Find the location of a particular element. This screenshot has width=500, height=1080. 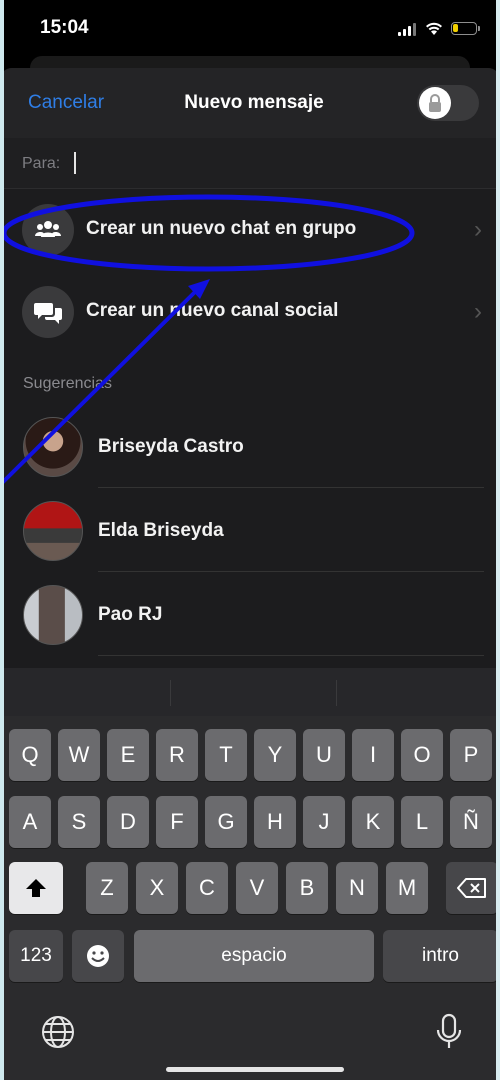

key-o: O is located at coordinates (422, 755).